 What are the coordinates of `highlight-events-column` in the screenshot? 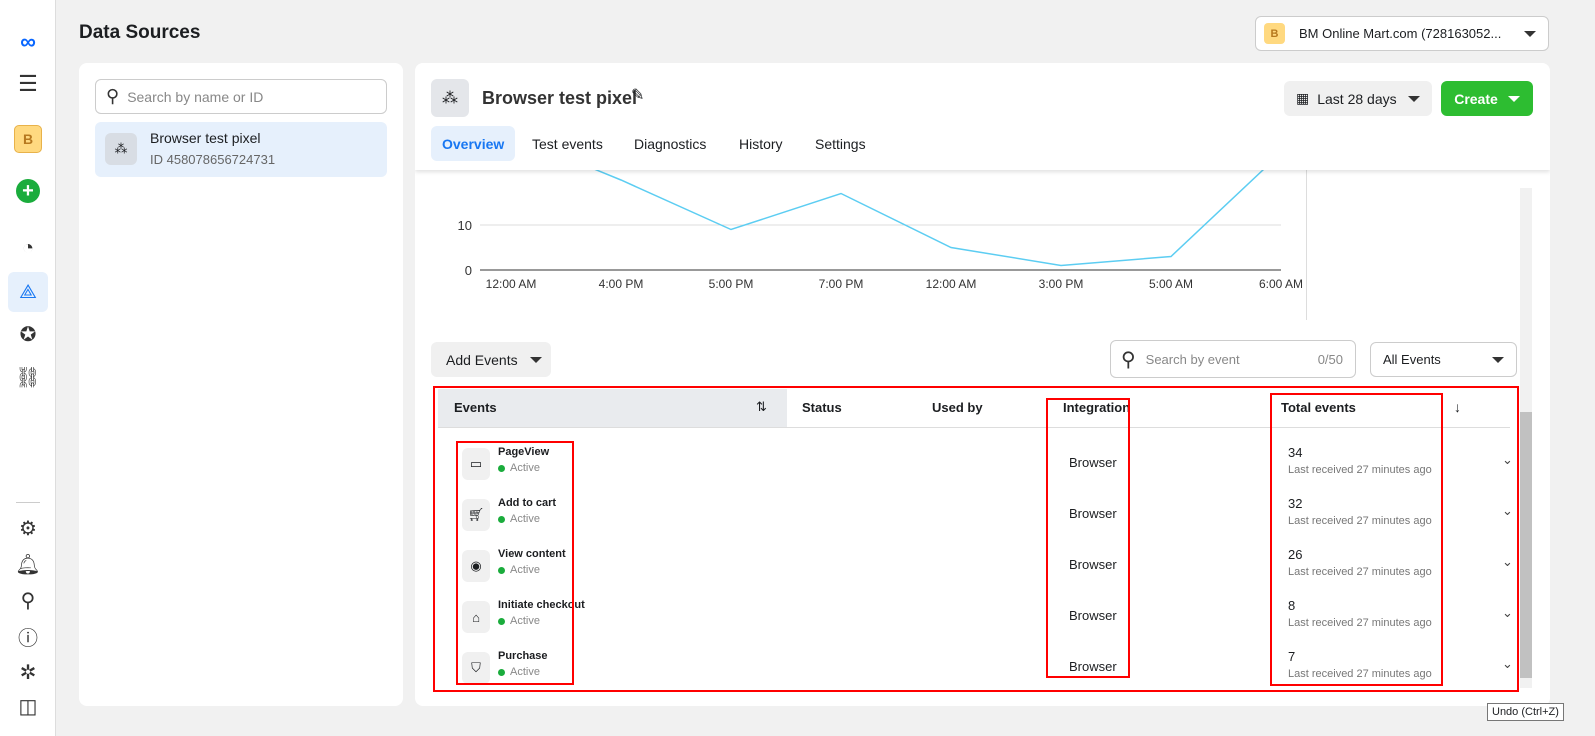 It's located at (515, 563).